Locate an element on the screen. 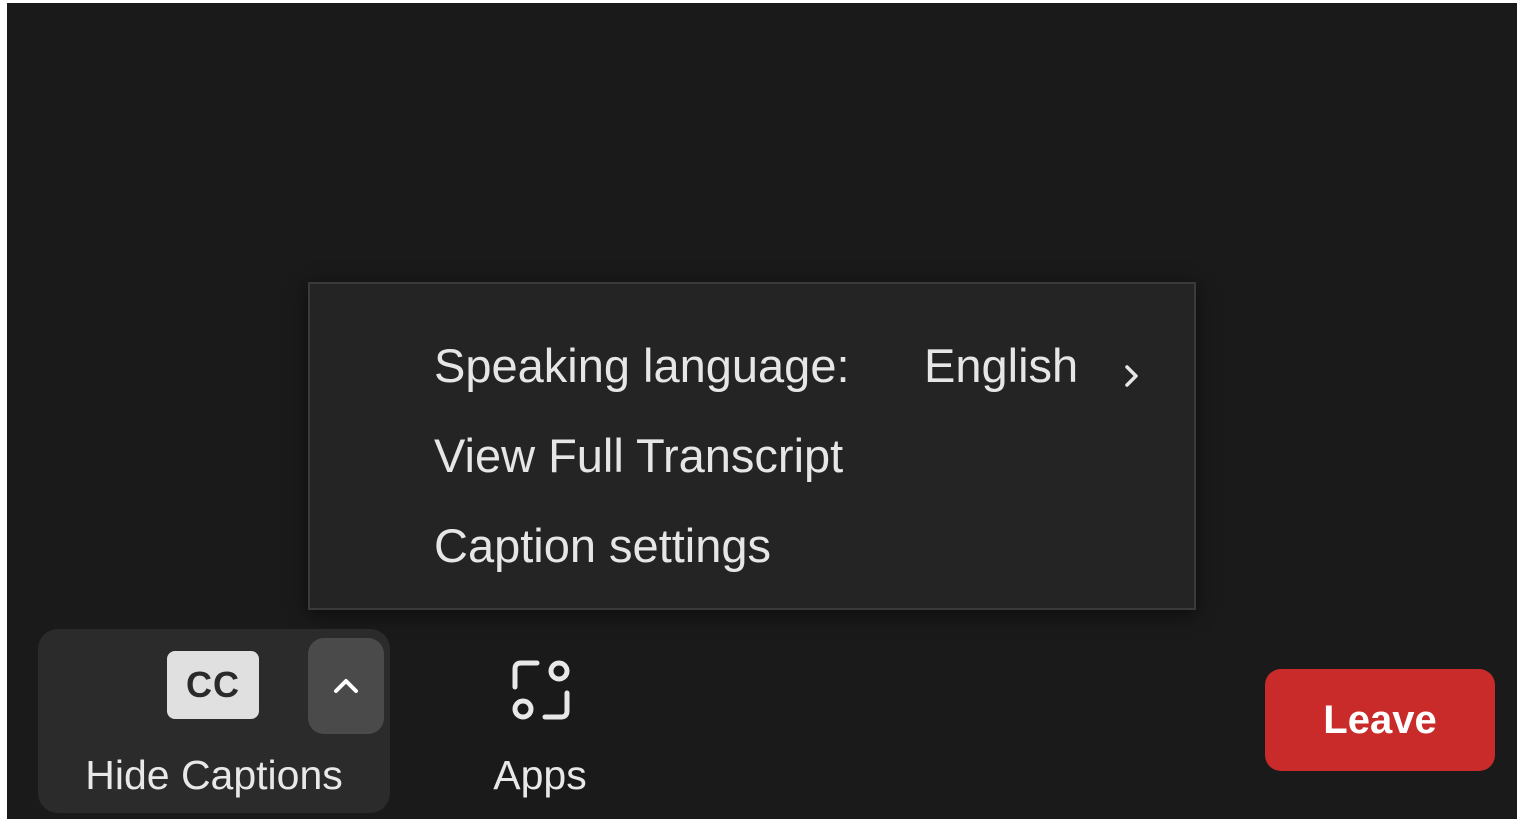 This screenshot has height=819, width=1519. speaking-language-value: English is located at coordinates (1001, 365).